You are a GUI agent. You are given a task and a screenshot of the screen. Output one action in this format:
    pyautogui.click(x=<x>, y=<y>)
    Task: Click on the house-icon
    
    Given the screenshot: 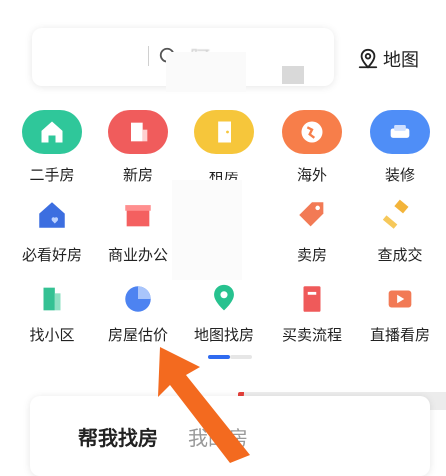 What is the action you would take?
    pyautogui.click(x=52, y=132)
    